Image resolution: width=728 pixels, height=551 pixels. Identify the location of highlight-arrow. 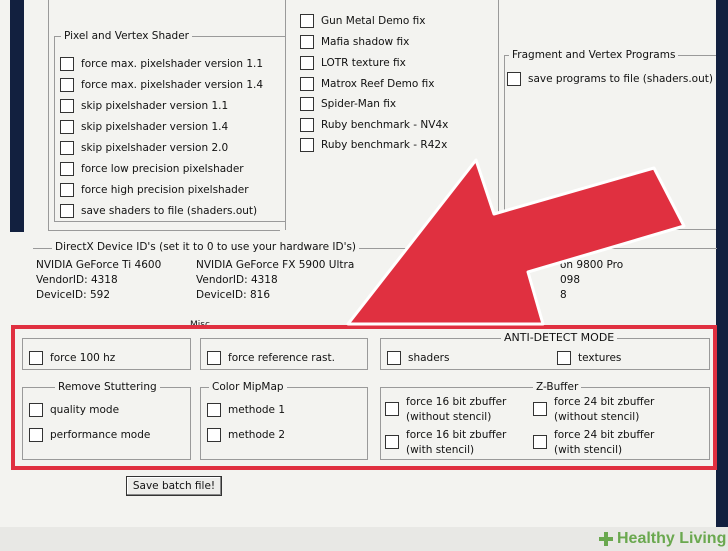
(516, 242).